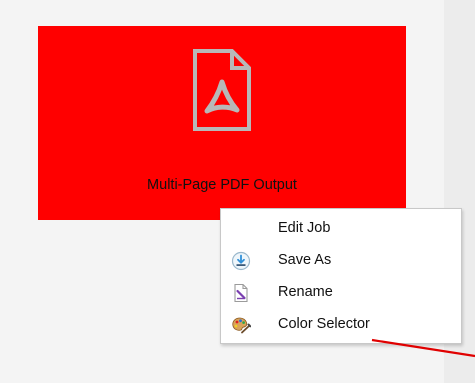 The image size is (475, 383). What do you see at coordinates (423, 348) in the screenshot?
I see `annotation-pointer-line` at bounding box center [423, 348].